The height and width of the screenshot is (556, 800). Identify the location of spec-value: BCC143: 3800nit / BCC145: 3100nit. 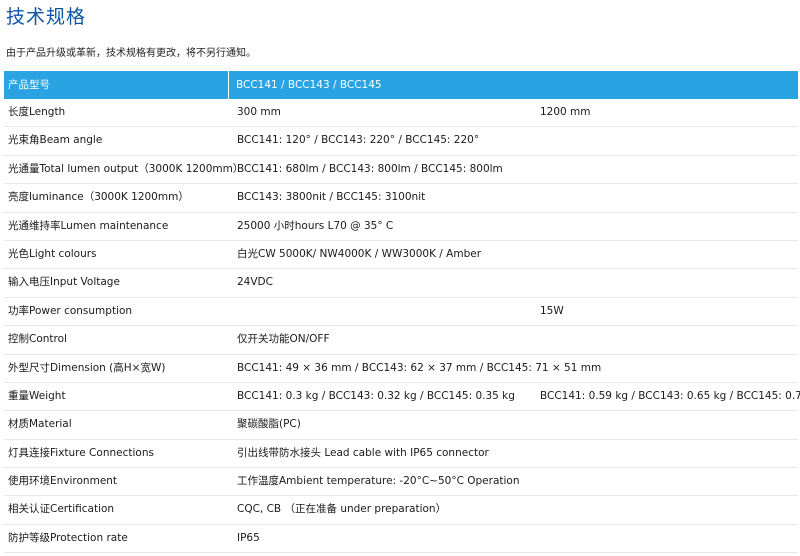
(331, 197).